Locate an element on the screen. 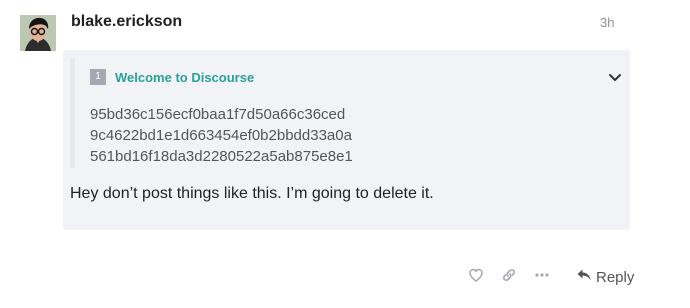 This screenshot has height=308, width=690. quote-post-number-badge: 1 is located at coordinates (98, 77).